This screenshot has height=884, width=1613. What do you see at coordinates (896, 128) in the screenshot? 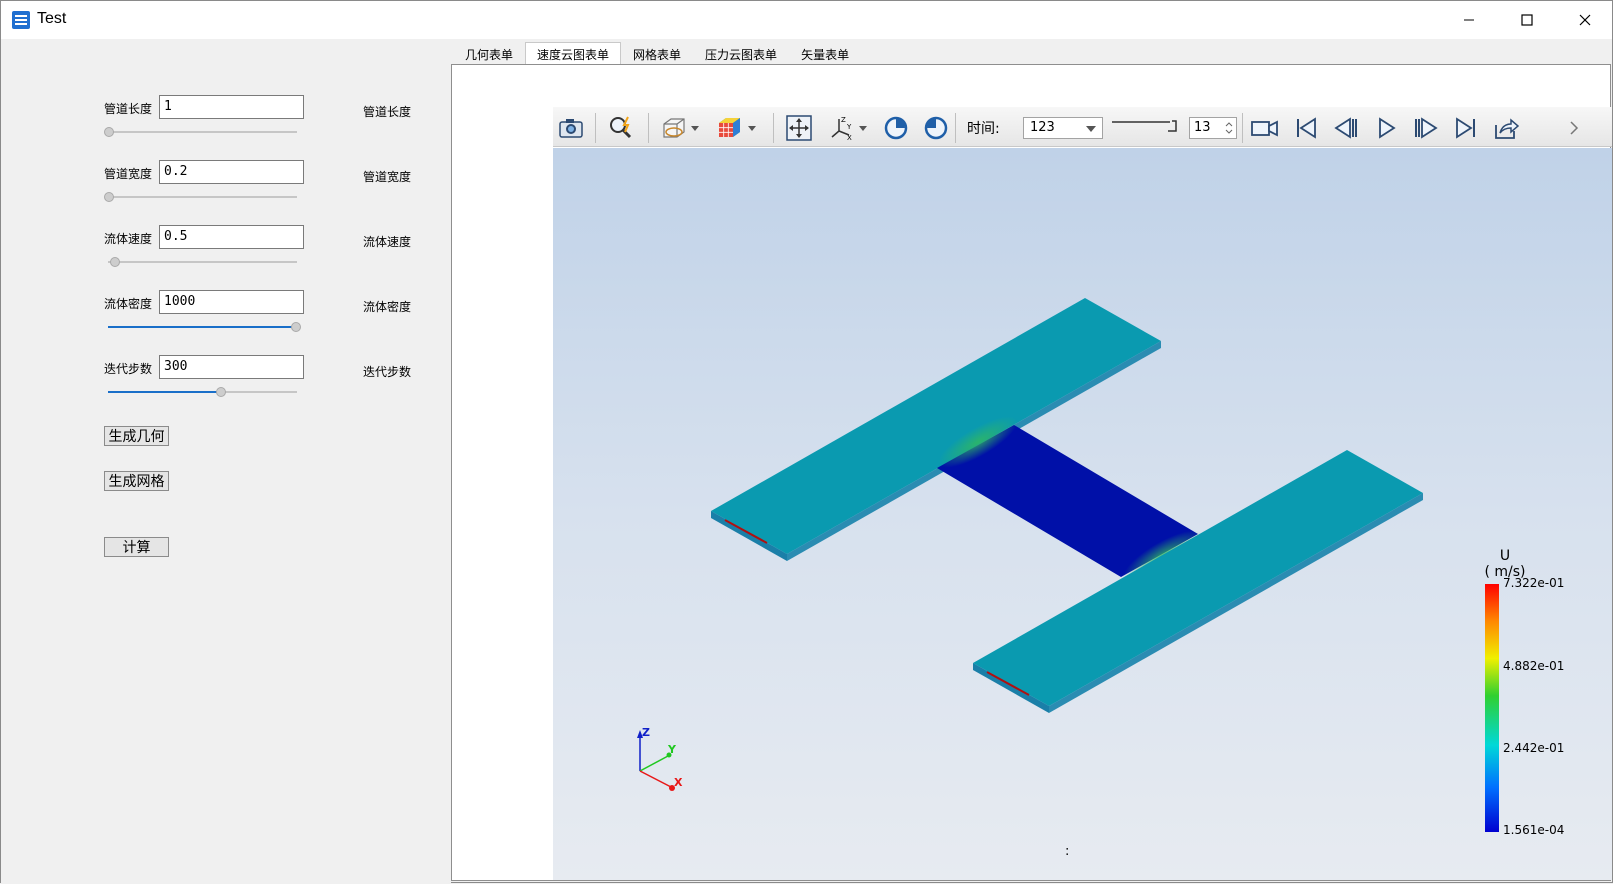
I see `rotate-cw-icon` at bounding box center [896, 128].